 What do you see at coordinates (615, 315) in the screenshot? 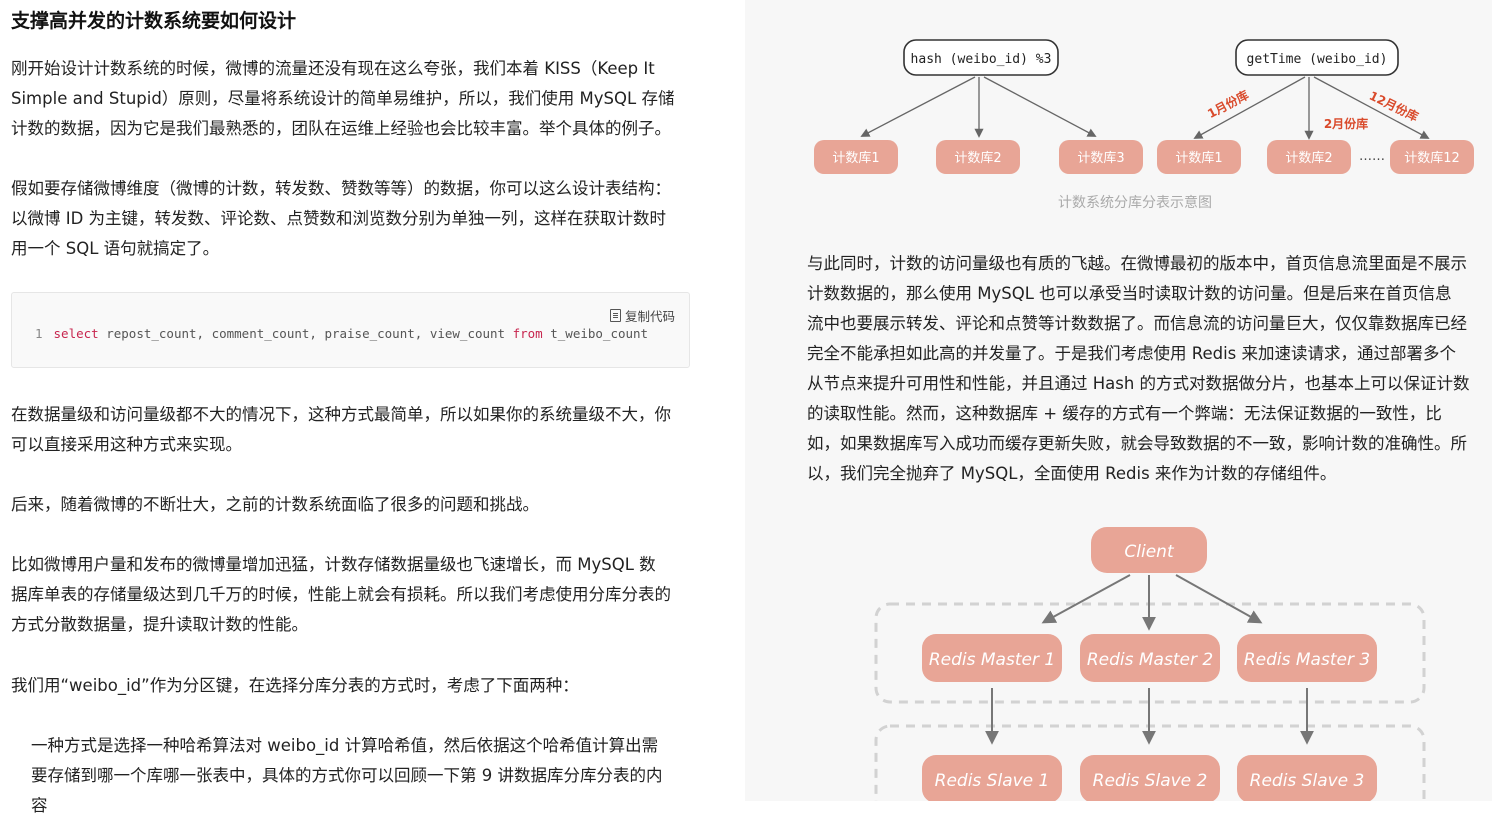
I see `copy-icon` at bounding box center [615, 315].